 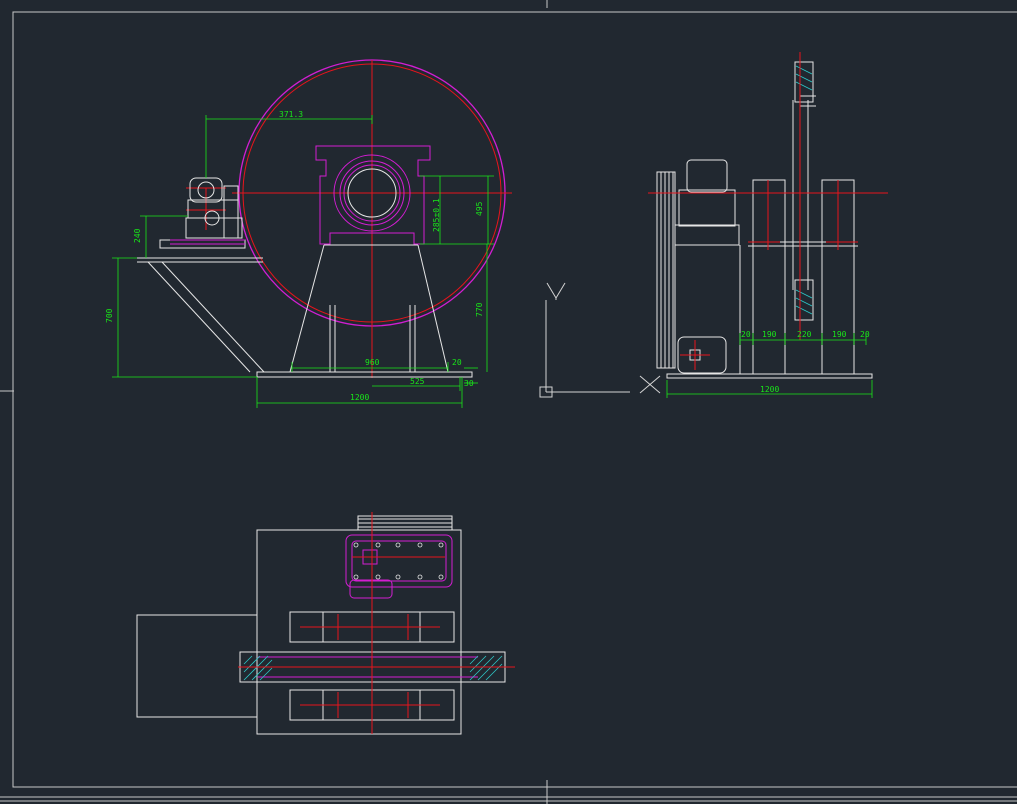 What do you see at coordinates (373, 668) in the screenshot?
I see `plan-hatch` at bounding box center [373, 668].